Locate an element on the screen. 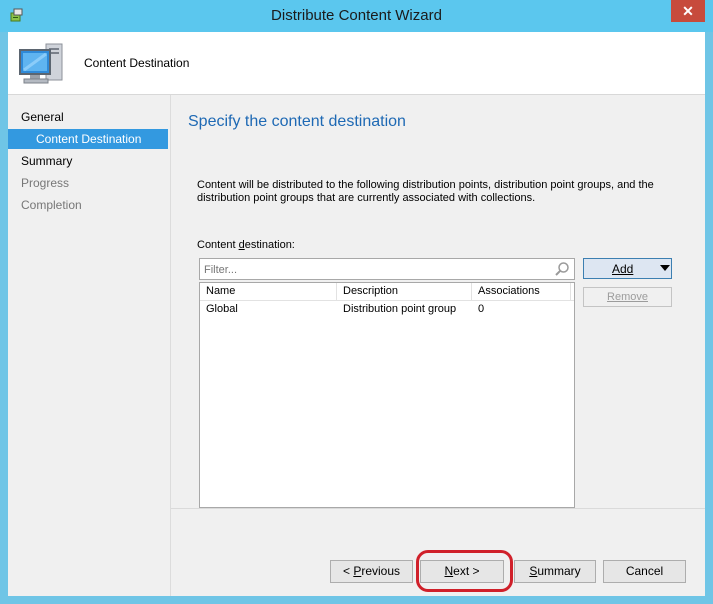  close-button: ✕ is located at coordinates (688, 11).